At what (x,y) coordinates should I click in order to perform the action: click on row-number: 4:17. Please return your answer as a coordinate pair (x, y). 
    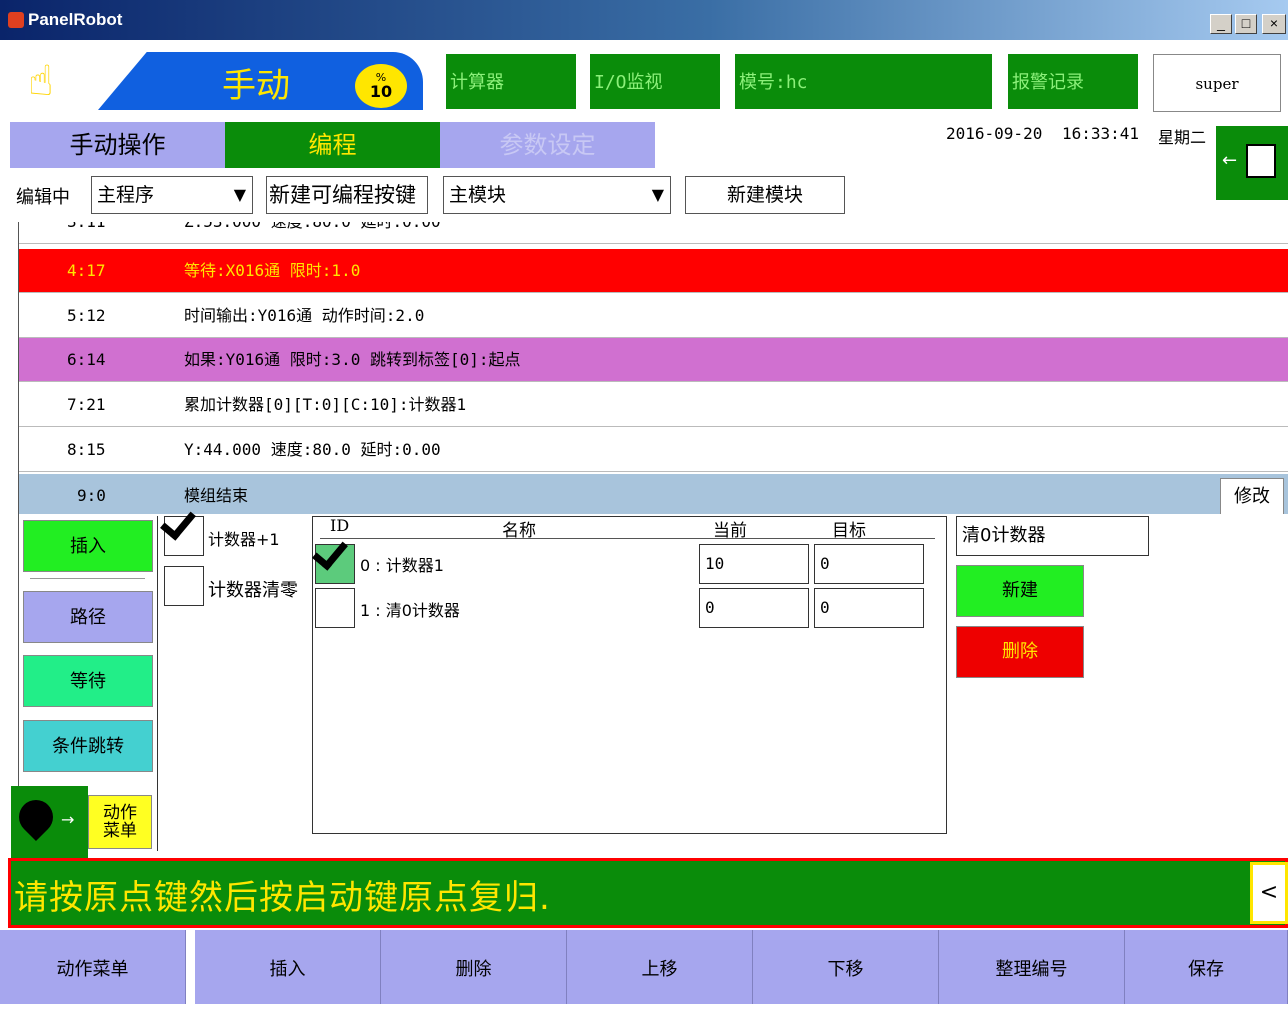
    Looking at the image, I should click on (86, 270).